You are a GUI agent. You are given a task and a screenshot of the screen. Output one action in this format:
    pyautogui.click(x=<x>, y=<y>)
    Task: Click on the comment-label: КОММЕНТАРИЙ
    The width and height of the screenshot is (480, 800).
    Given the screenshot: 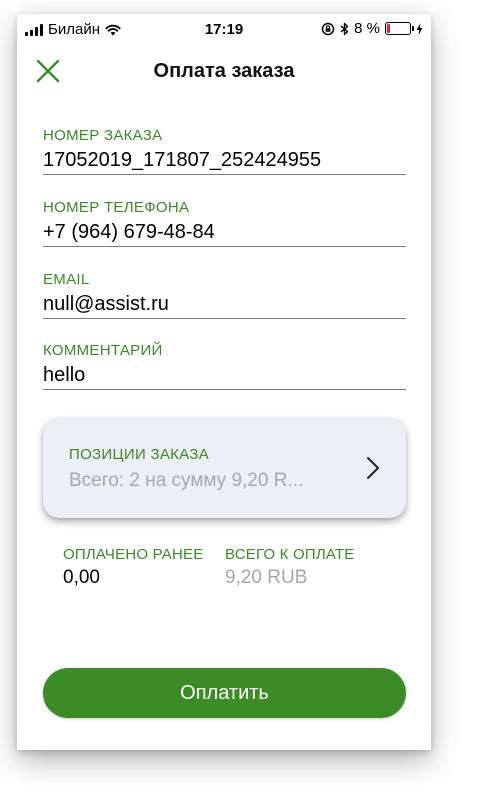 What is the action you would take?
    pyautogui.click(x=103, y=350)
    